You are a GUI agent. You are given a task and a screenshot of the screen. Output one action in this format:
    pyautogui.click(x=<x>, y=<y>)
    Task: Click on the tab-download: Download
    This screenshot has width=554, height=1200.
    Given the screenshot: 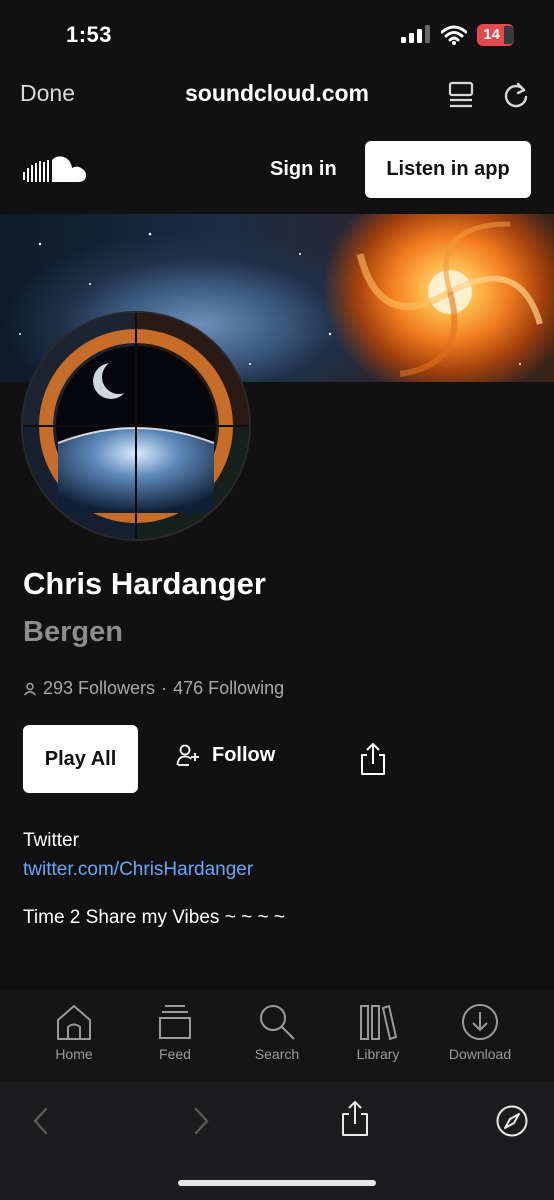 What is the action you would take?
    pyautogui.click(x=480, y=1032)
    